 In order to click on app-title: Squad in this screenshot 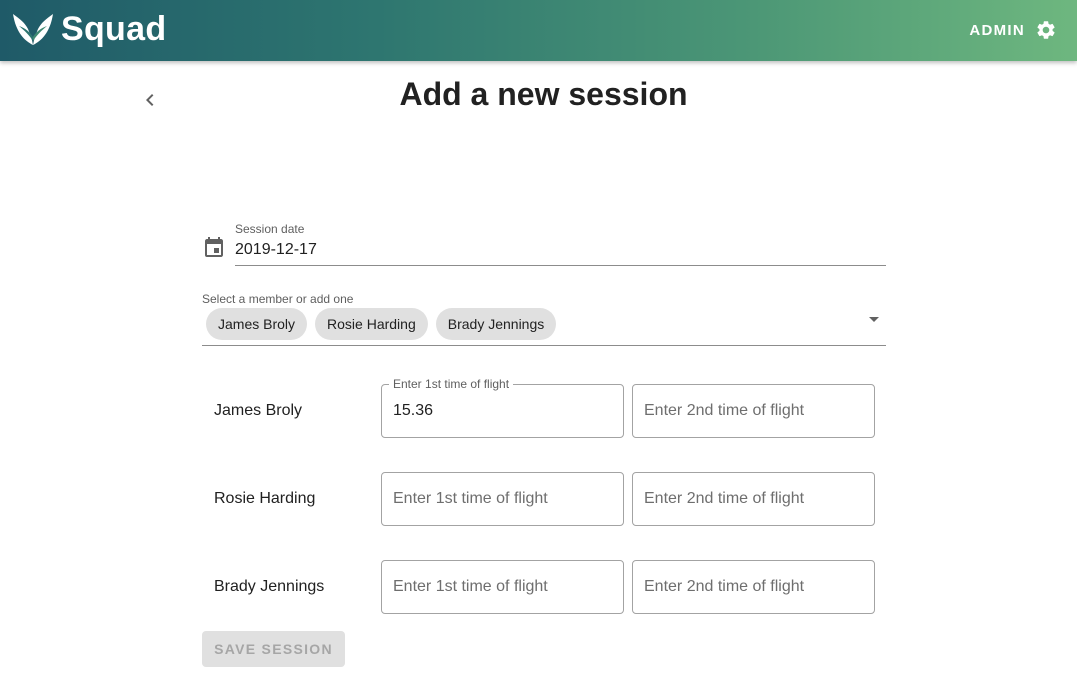, I will do `click(113, 29)`.